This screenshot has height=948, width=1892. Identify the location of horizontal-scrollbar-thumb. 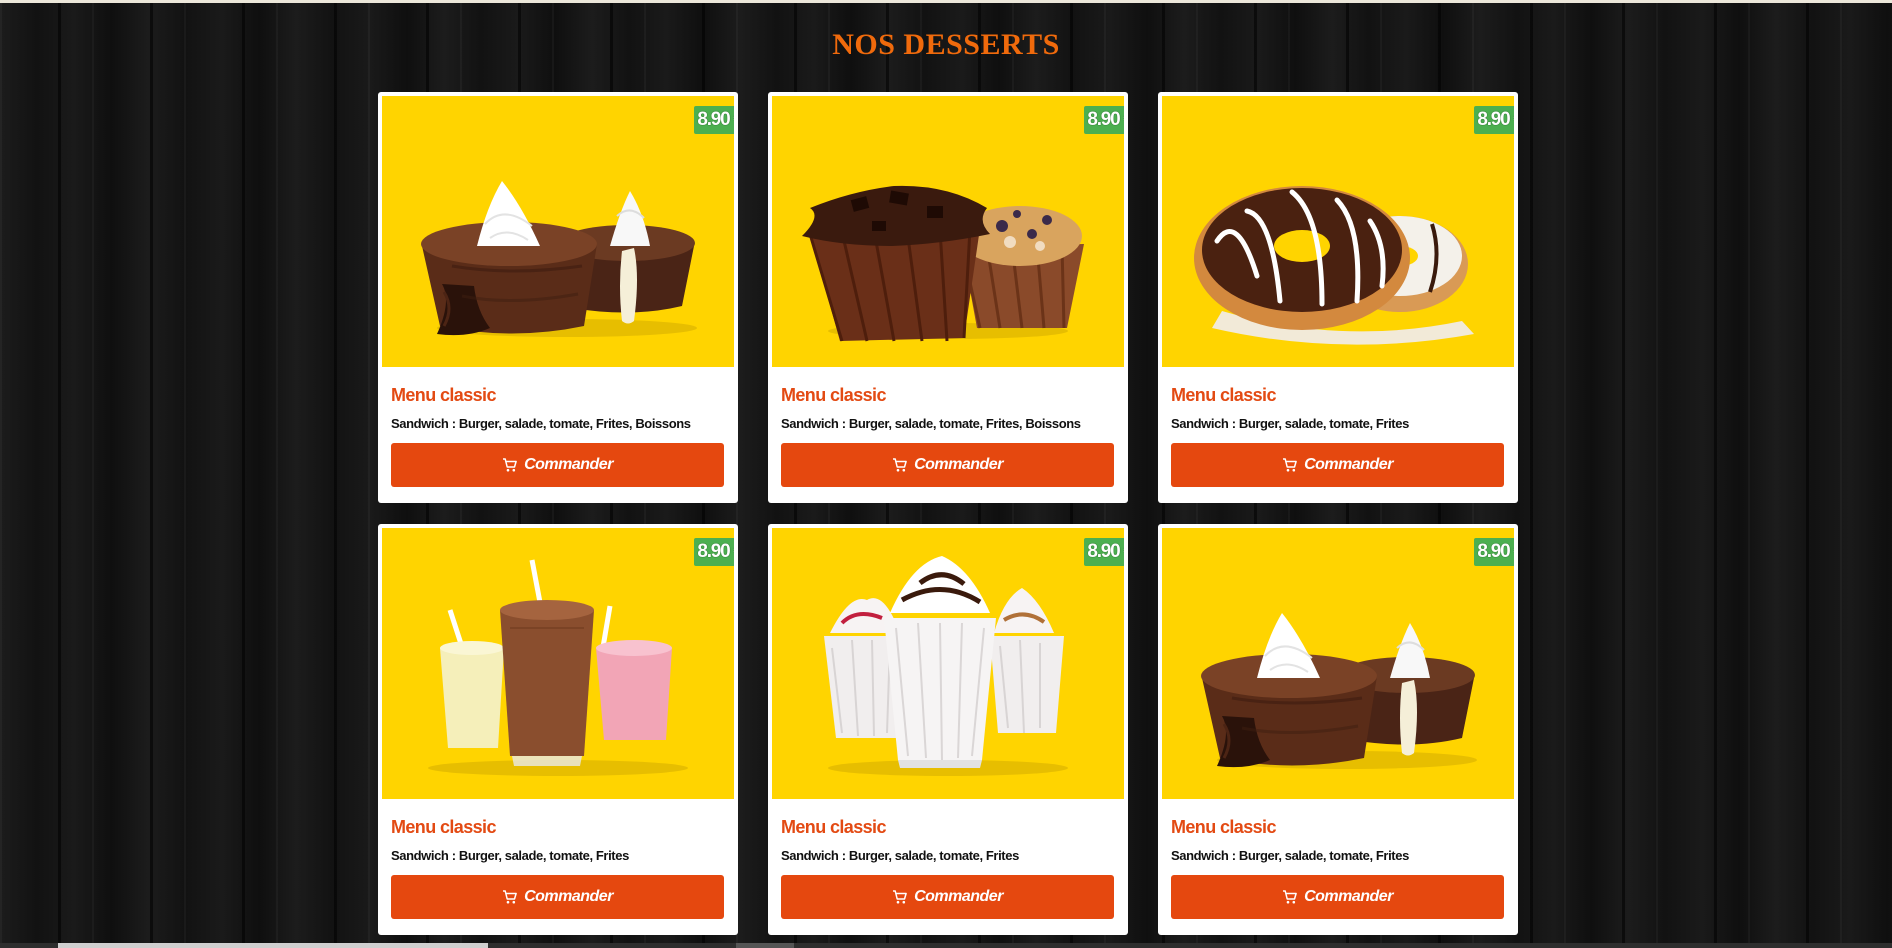
(273, 945).